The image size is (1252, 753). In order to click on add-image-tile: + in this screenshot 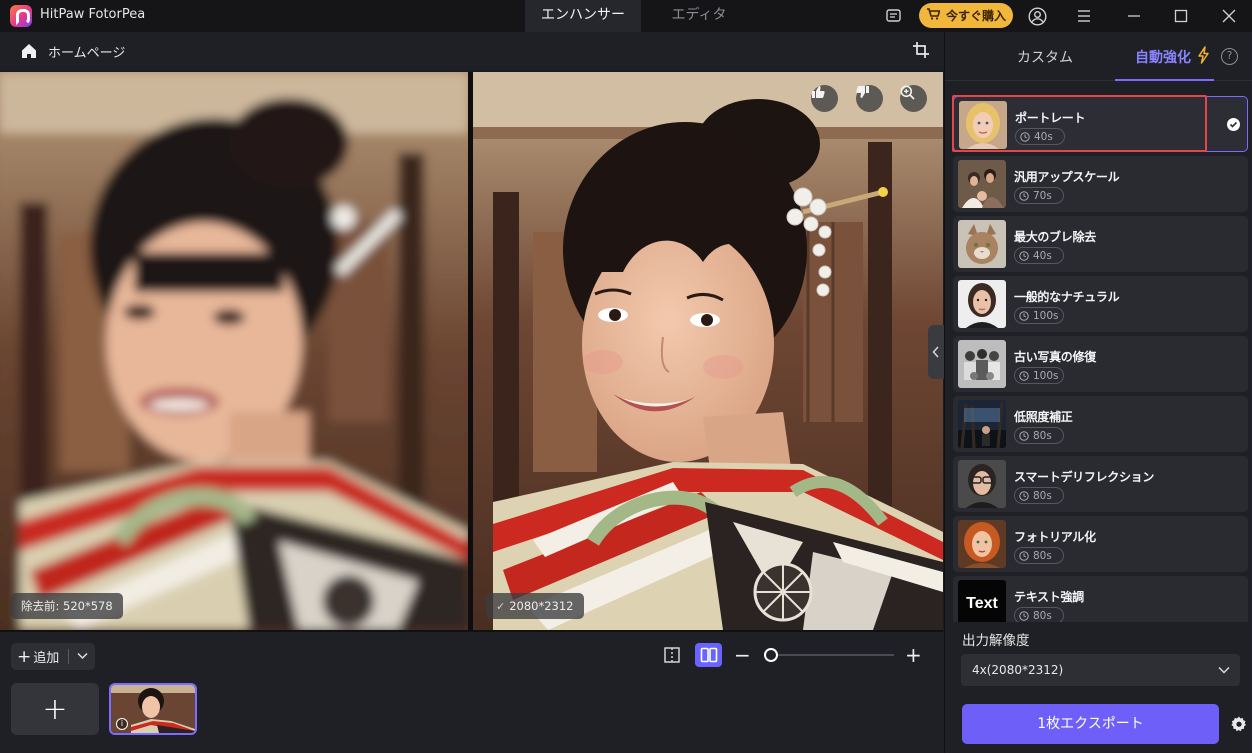, I will do `click(55, 709)`.